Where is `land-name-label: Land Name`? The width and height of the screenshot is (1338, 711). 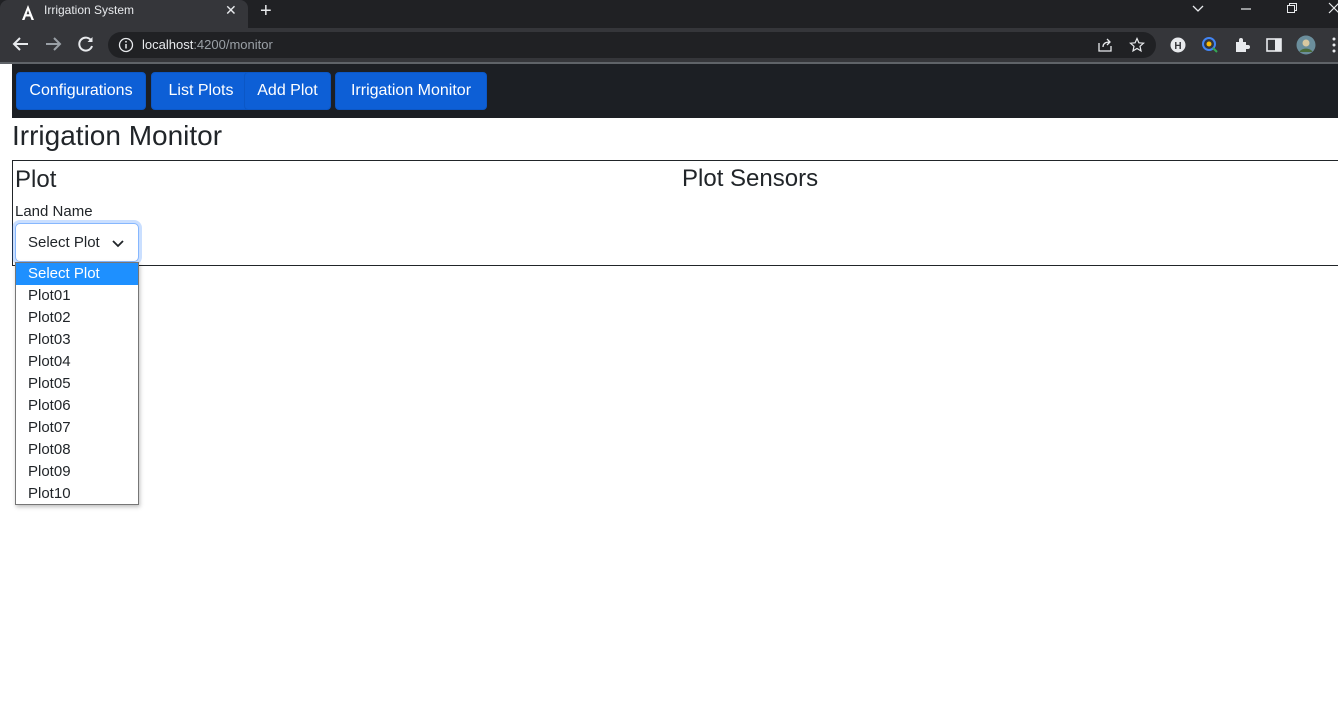 land-name-label: Land Name is located at coordinates (54, 211).